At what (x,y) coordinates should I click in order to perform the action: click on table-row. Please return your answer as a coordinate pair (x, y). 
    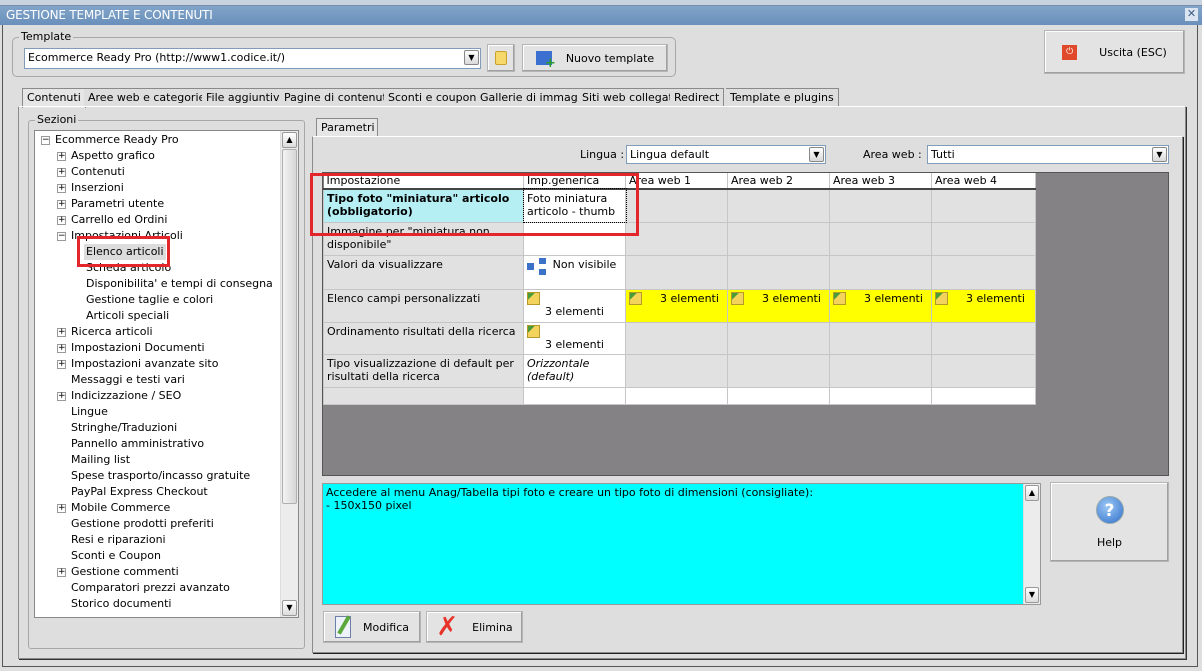
    Looking at the image, I should click on (679, 395).